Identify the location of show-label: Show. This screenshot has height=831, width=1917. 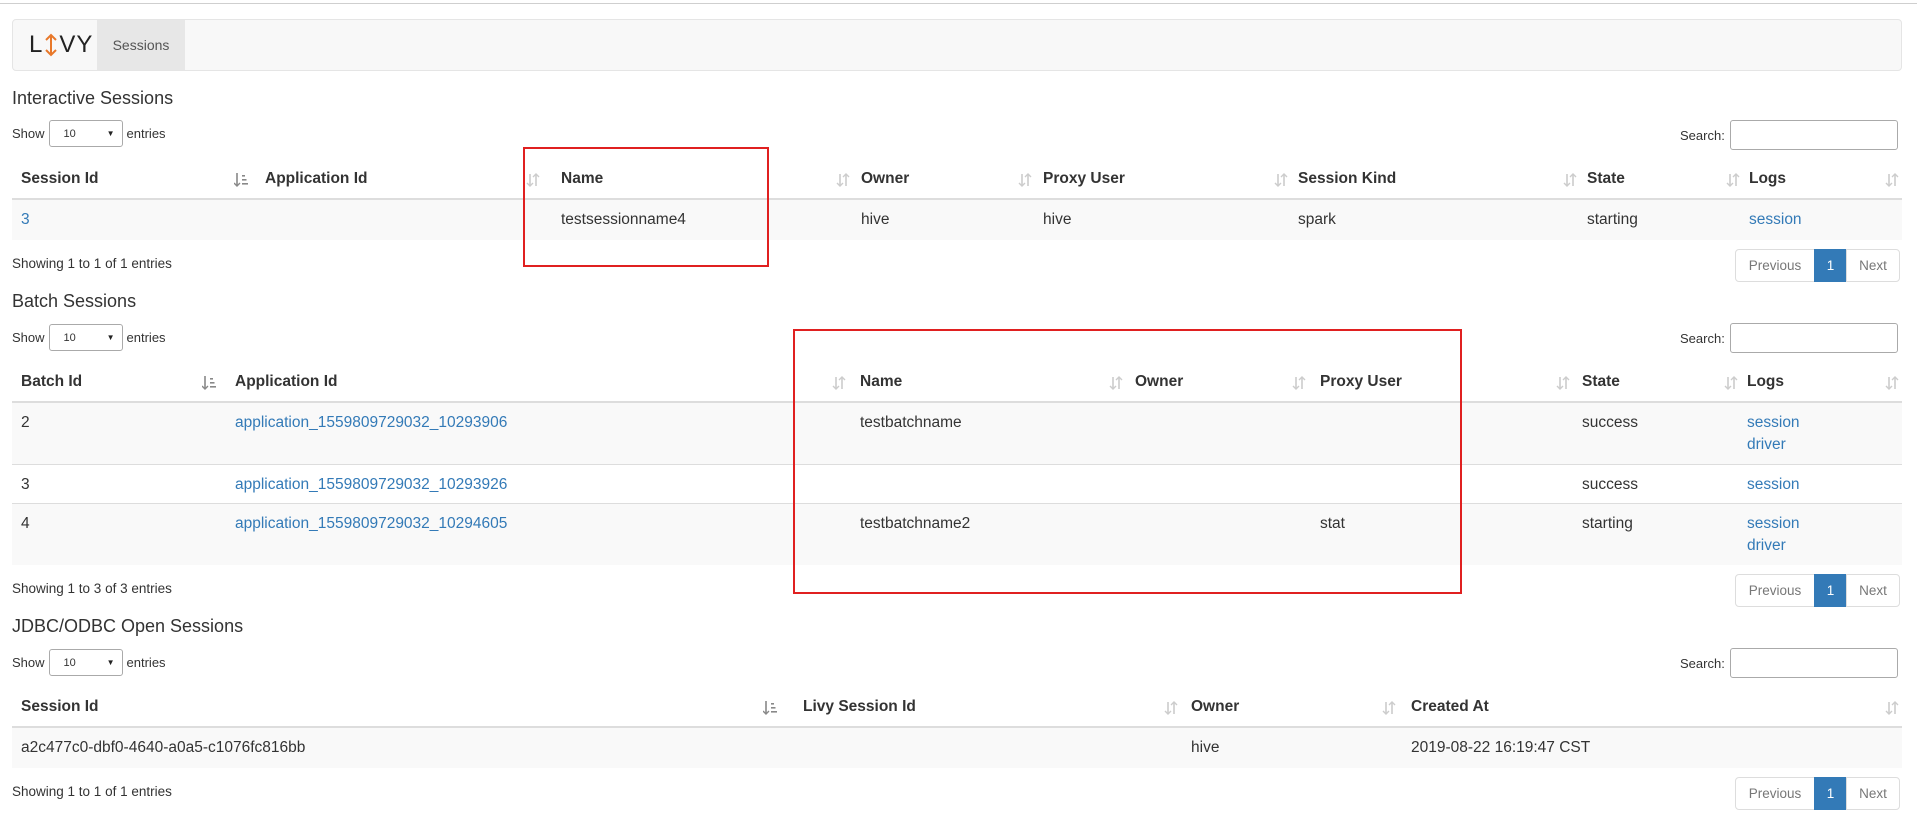
(28, 337).